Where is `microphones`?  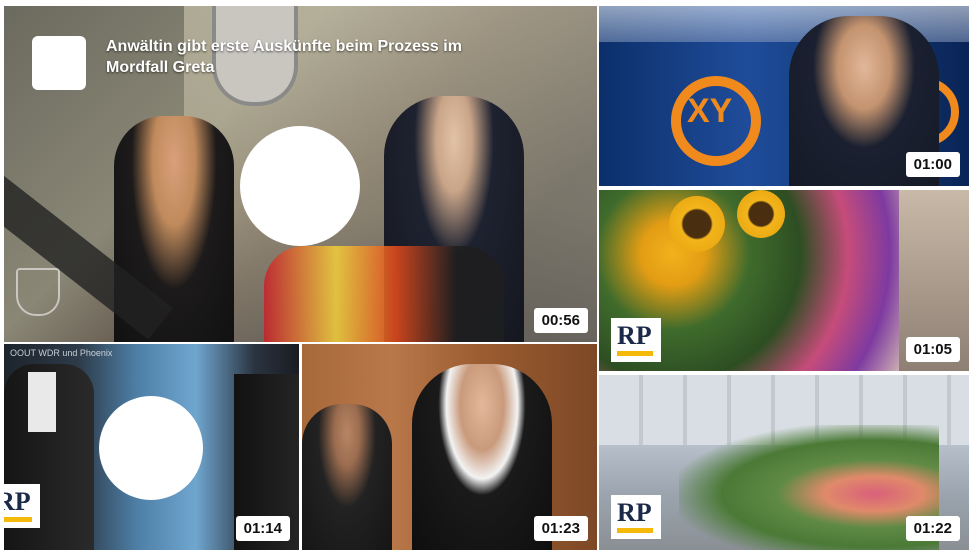 microphones is located at coordinates (384, 294).